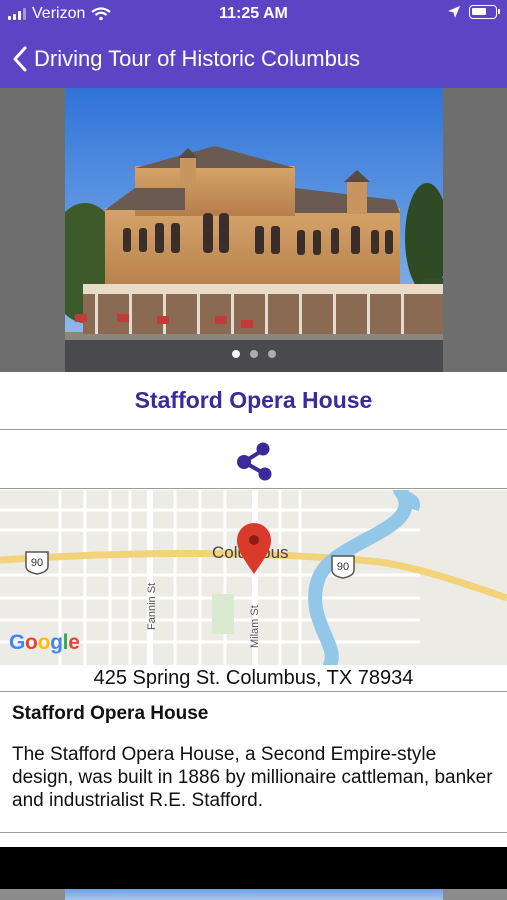 The width and height of the screenshot is (507, 900). I want to click on map-street-label-milam: Milam St, so click(255, 626).